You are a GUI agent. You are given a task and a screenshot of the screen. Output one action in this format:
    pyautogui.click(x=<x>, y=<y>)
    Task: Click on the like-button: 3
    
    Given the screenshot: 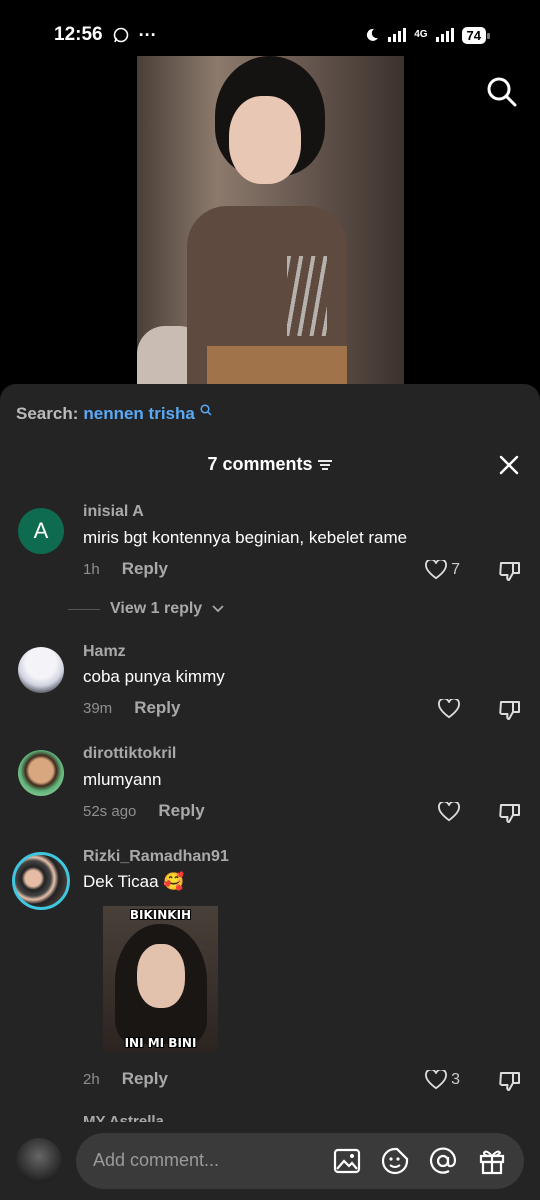 What is the action you would take?
    pyautogui.click(x=442, y=1080)
    